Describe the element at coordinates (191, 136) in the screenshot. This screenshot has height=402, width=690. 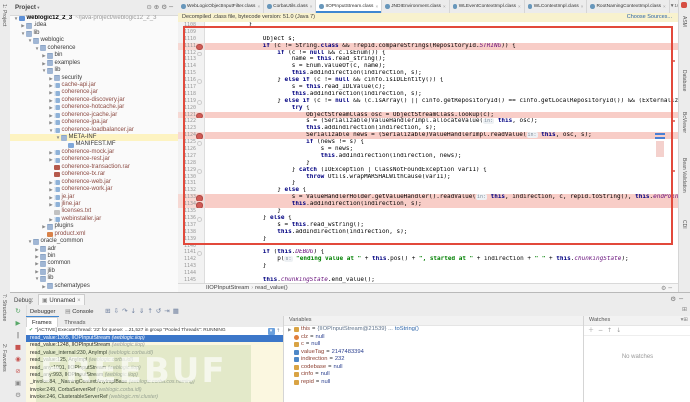
I see `gutter-line-number: 1124` at that location.